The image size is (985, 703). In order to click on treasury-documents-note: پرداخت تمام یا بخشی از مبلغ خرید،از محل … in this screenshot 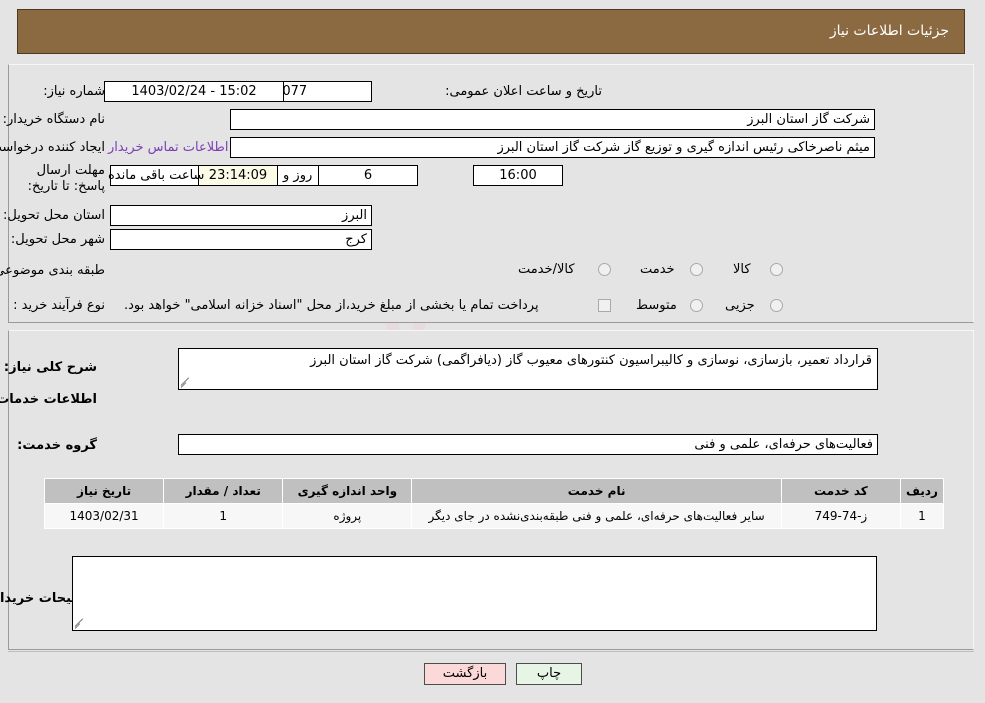, I will do `click(331, 305)`.